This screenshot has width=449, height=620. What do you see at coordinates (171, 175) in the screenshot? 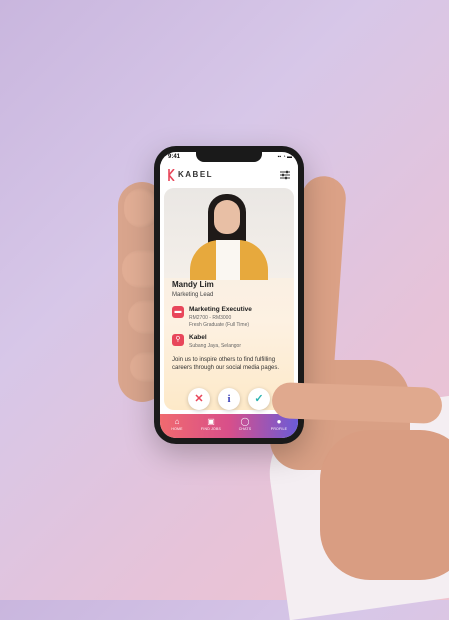
I see `kabel-logo-icon` at bounding box center [171, 175].